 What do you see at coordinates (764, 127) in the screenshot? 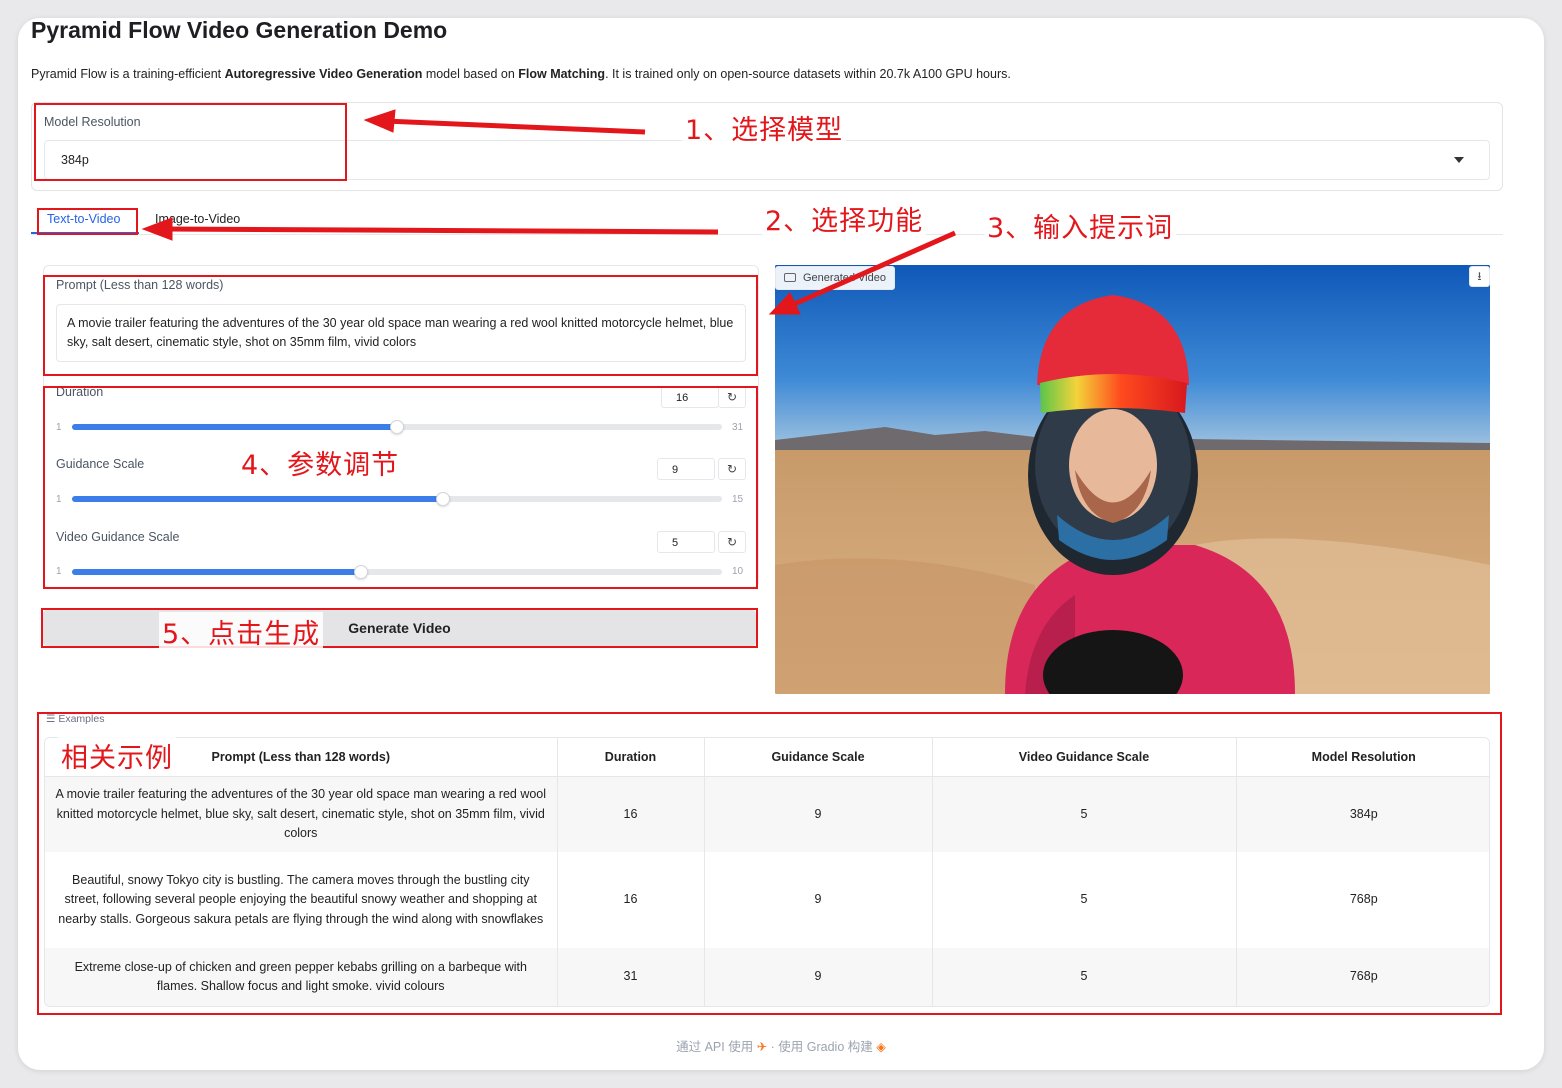
I see `annotation-step-1: 1、选择模型` at bounding box center [764, 127].